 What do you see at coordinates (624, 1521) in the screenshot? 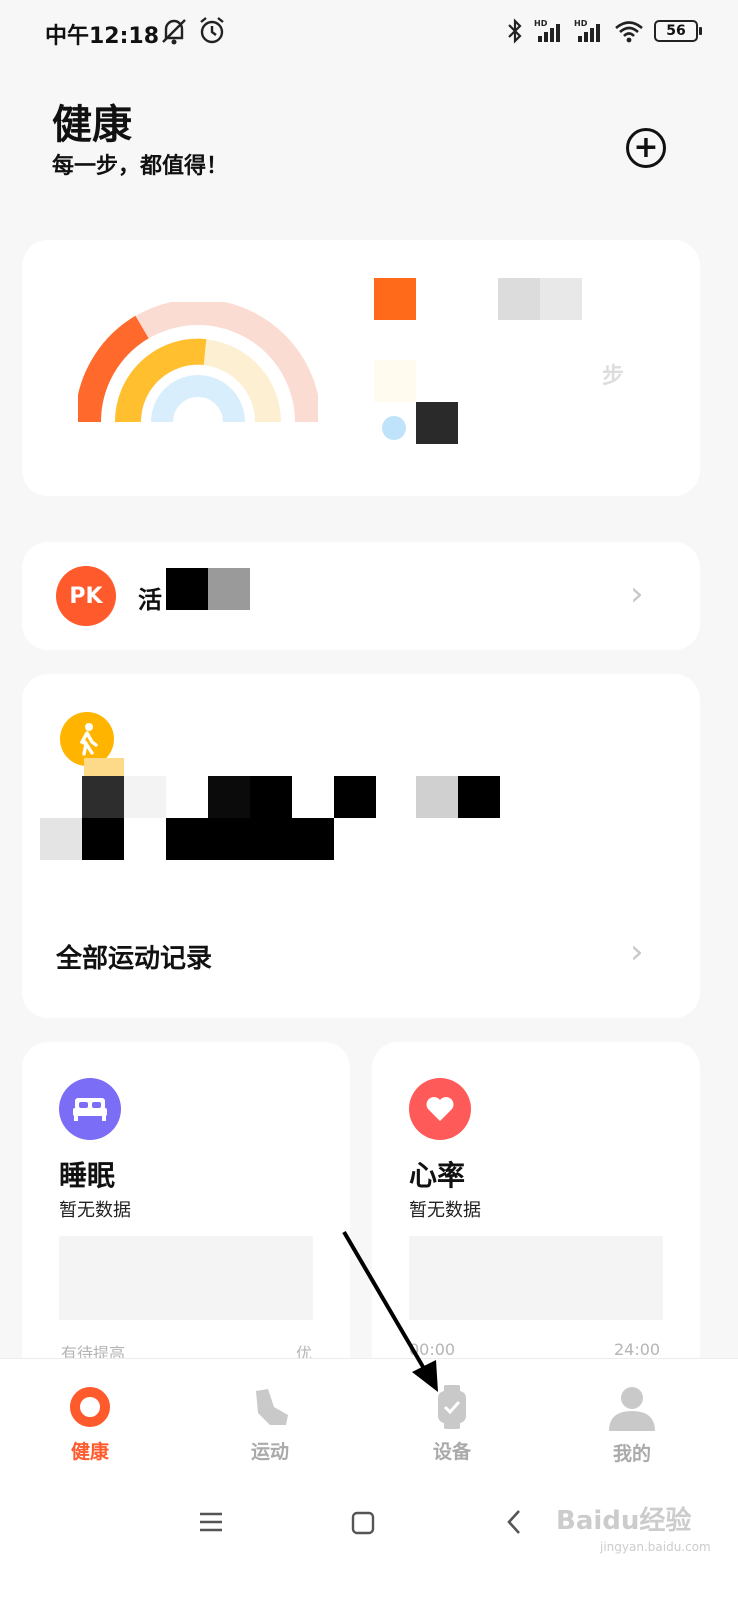
I see `baidu-watermark: Baidu经验` at bounding box center [624, 1521].